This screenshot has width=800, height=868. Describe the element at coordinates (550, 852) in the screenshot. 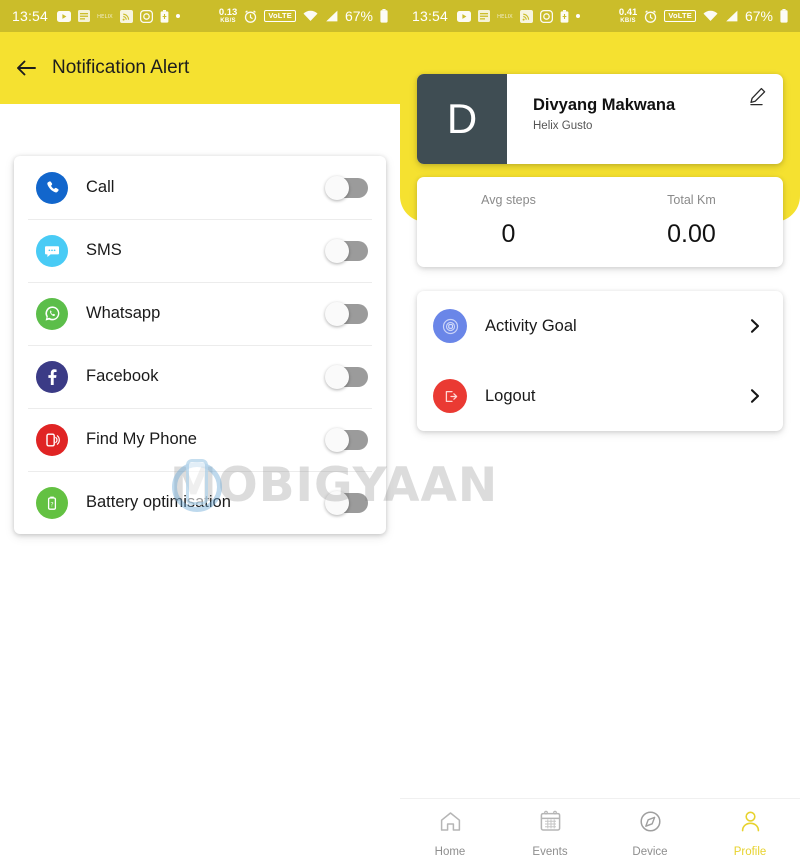

I see `nav-item-label: Events` at that location.